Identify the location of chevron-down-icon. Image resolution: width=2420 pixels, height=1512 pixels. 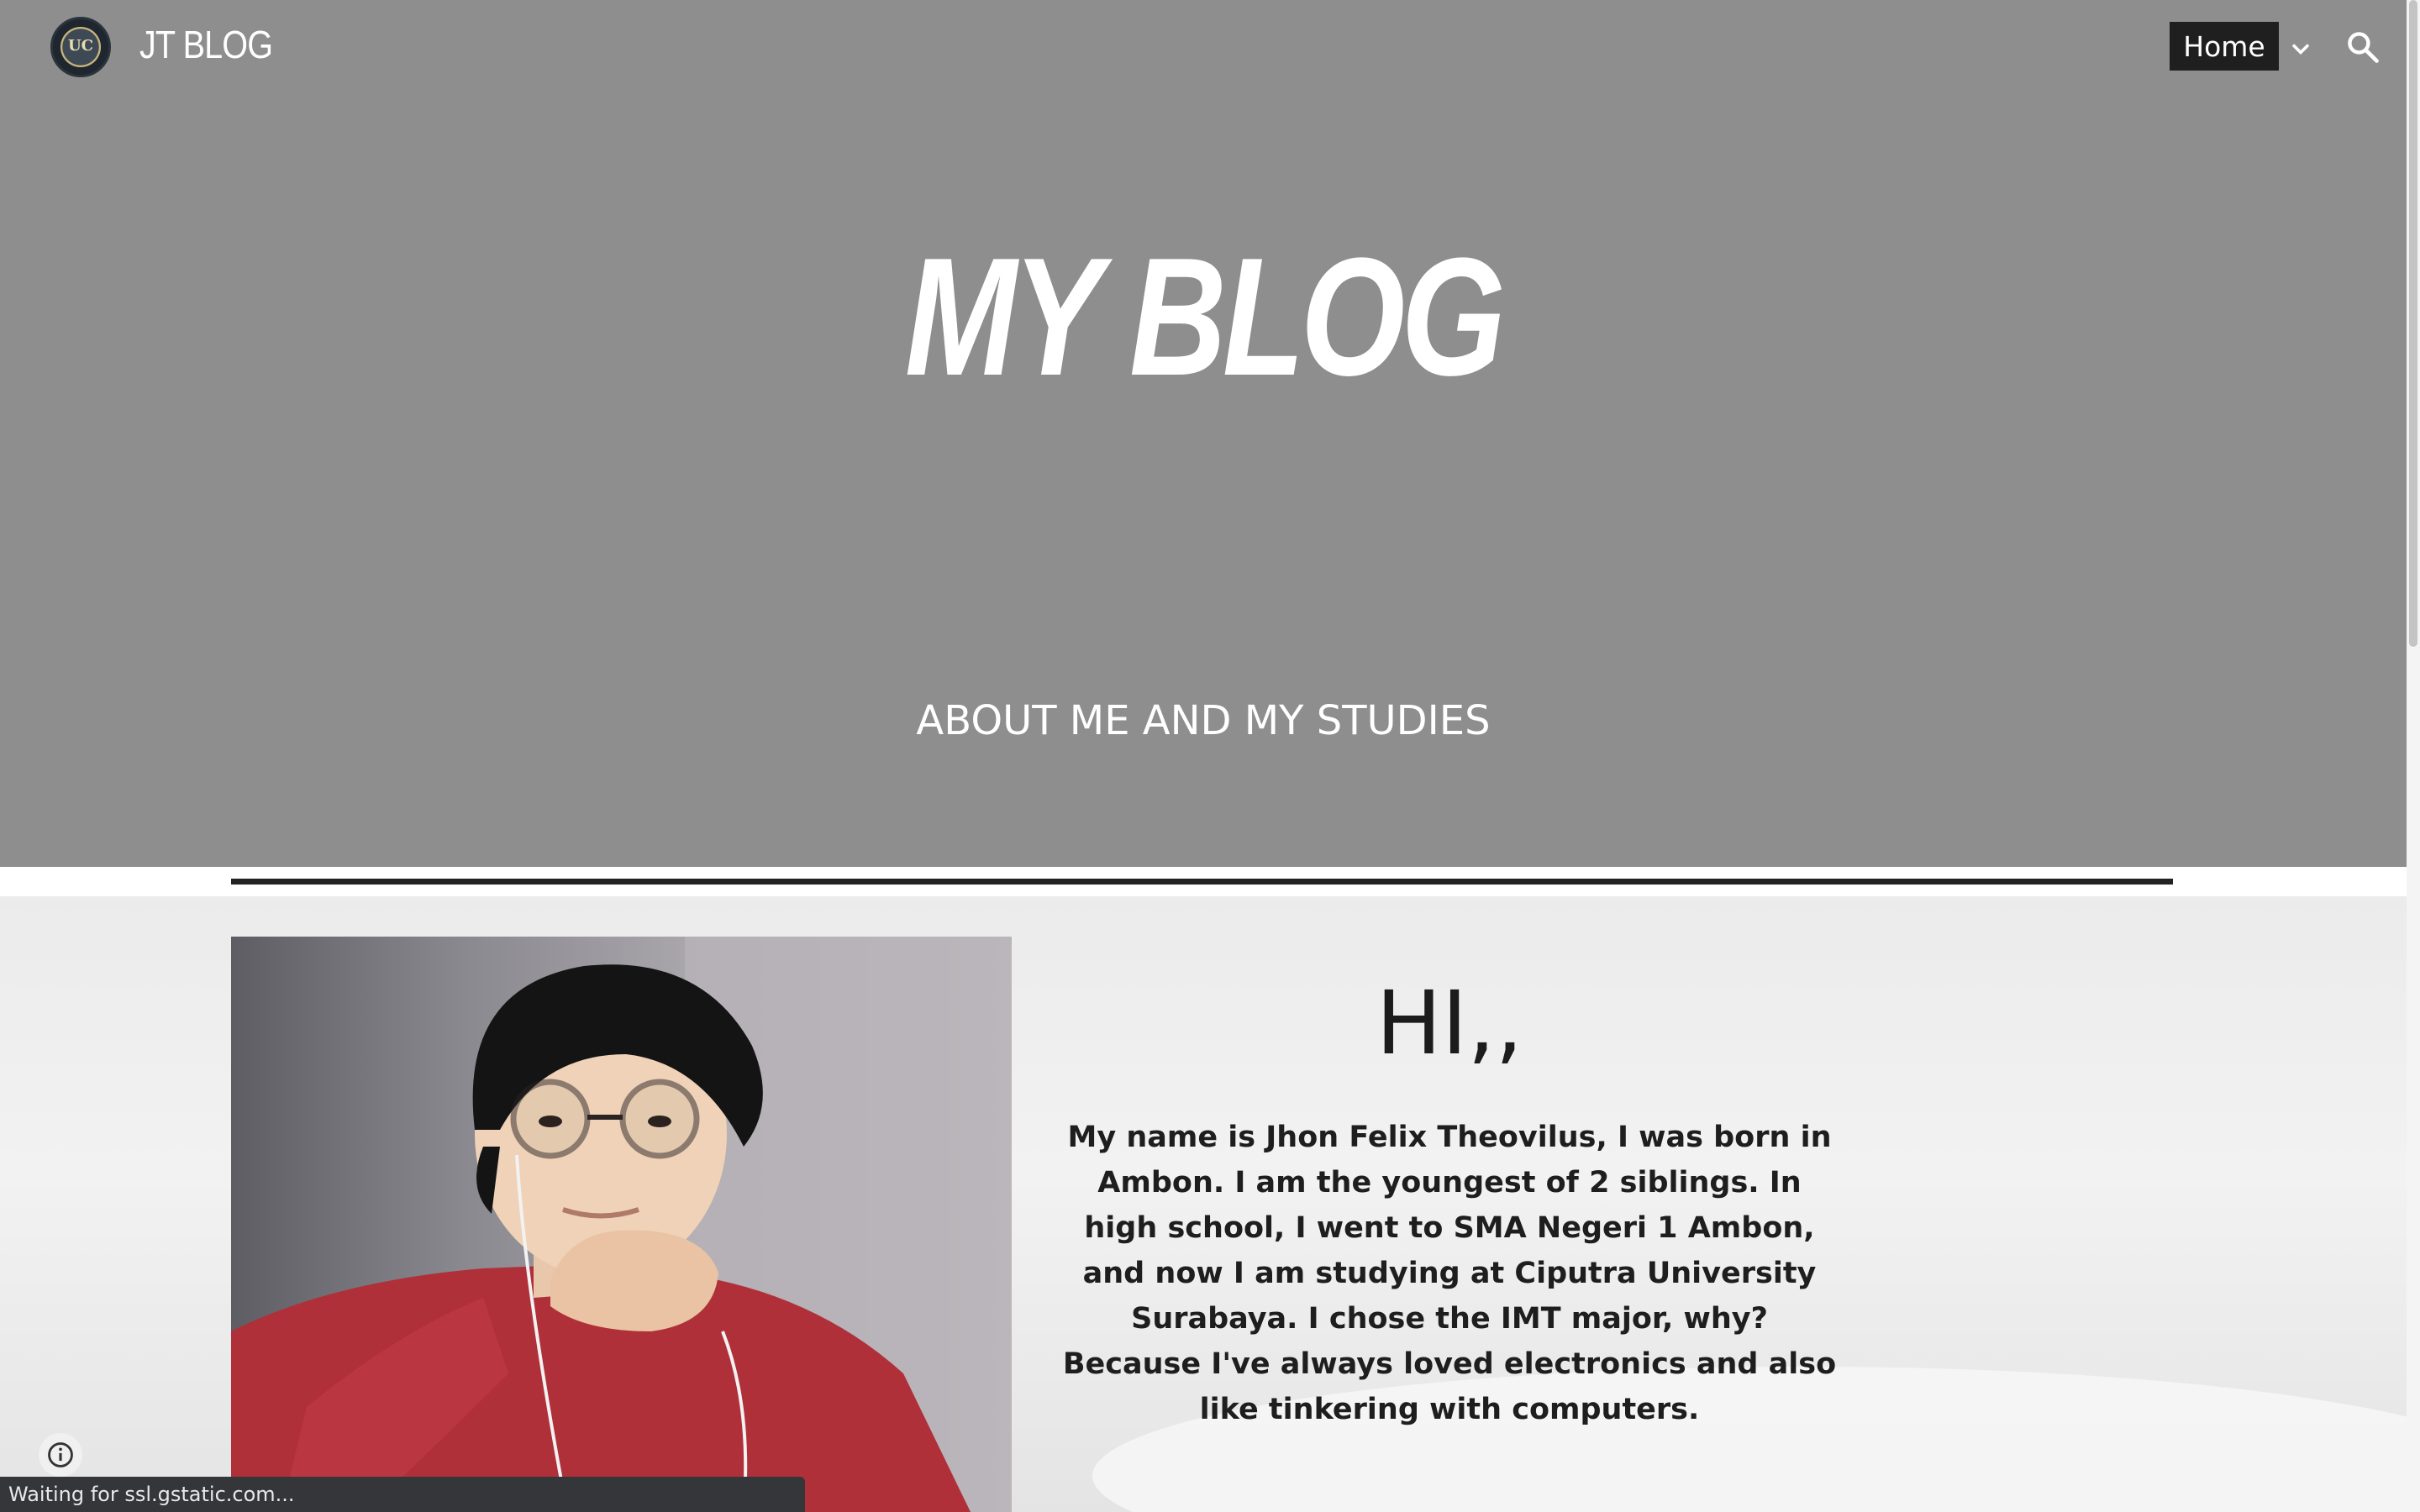
(2301, 49).